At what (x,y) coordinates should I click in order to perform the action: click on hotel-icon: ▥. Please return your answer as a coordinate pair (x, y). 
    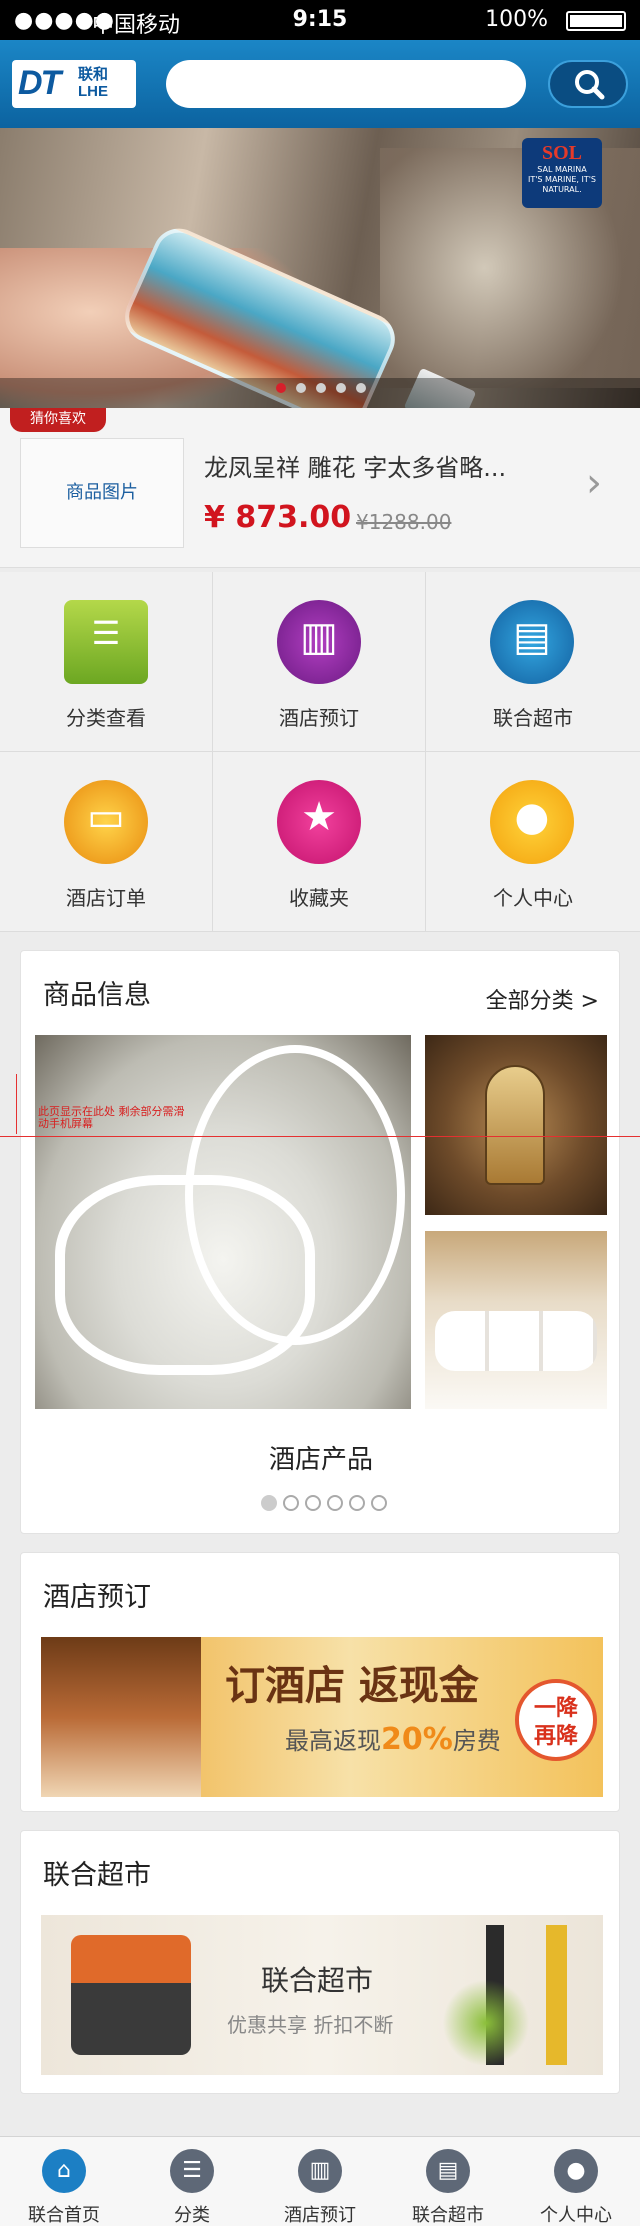
    Looking at the image, I should click on (320, 2171).